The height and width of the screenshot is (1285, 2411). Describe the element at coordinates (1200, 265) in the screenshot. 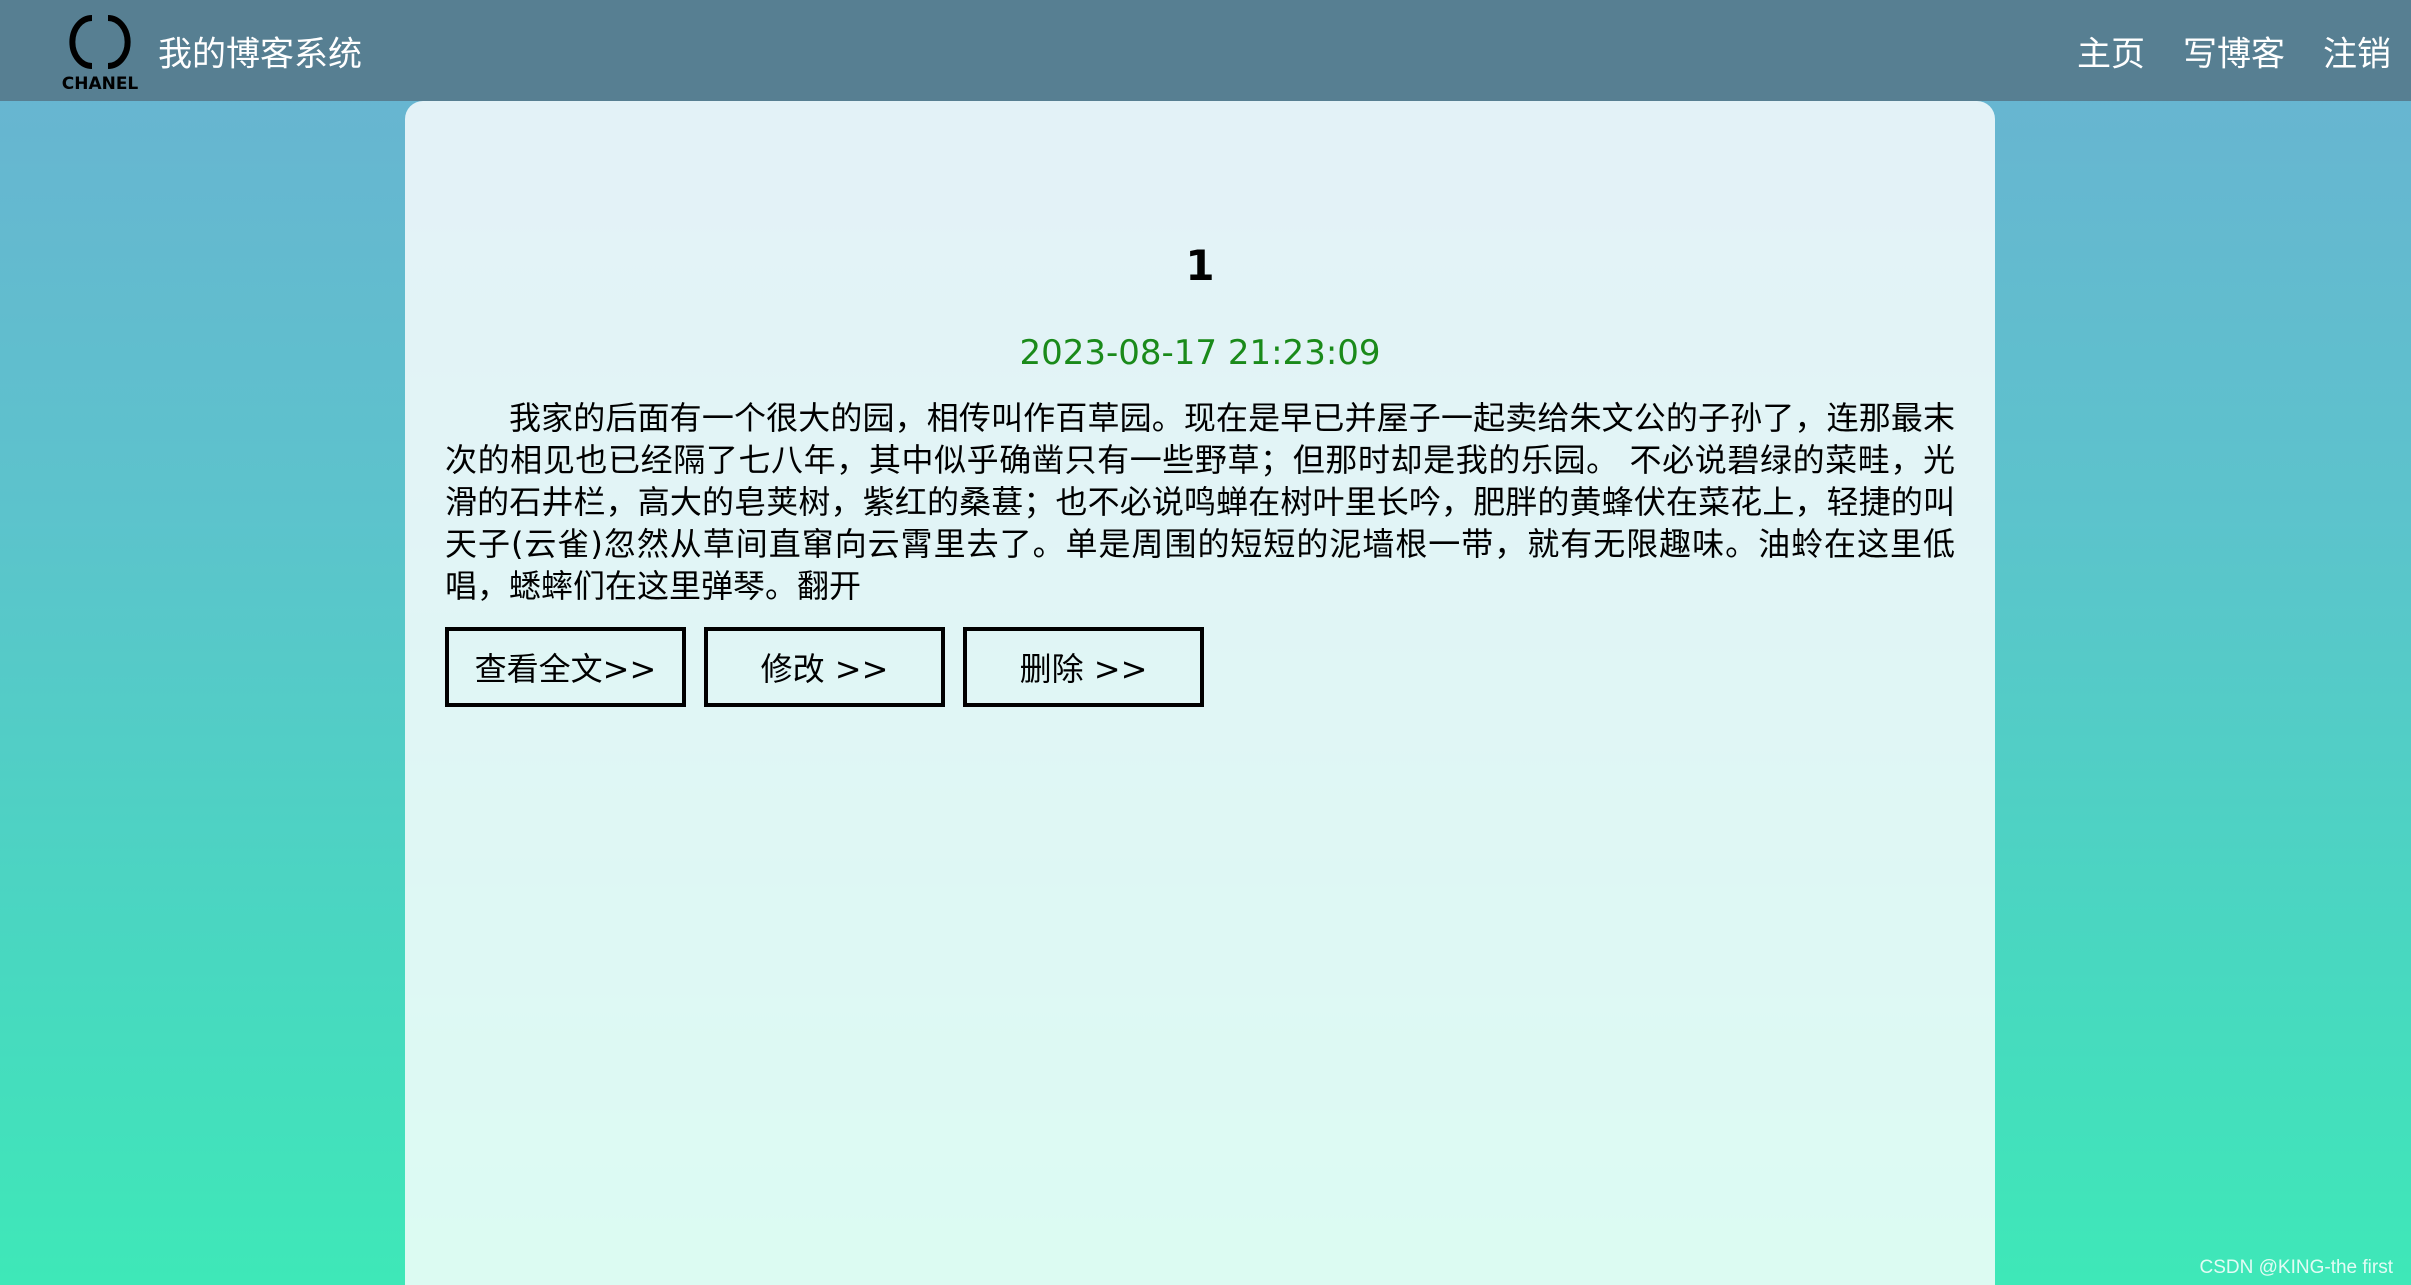

I see `blog-title: 1` at that location.